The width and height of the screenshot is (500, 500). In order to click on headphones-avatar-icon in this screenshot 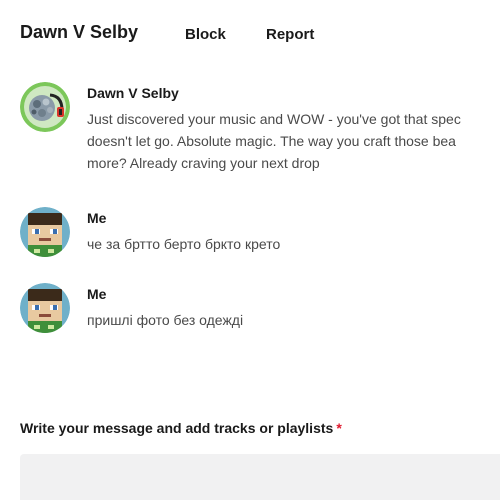, I will do `click(45, 107)`.